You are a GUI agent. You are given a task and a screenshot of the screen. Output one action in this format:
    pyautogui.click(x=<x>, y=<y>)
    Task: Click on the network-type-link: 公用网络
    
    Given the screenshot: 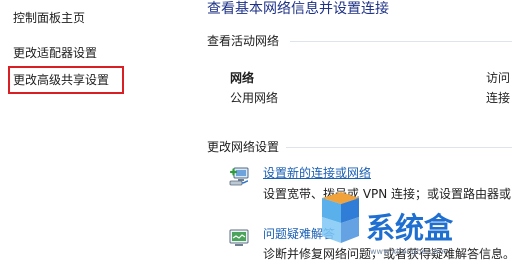 What is the action you would take?
    pyautogui.click(x=254, y=98)
    